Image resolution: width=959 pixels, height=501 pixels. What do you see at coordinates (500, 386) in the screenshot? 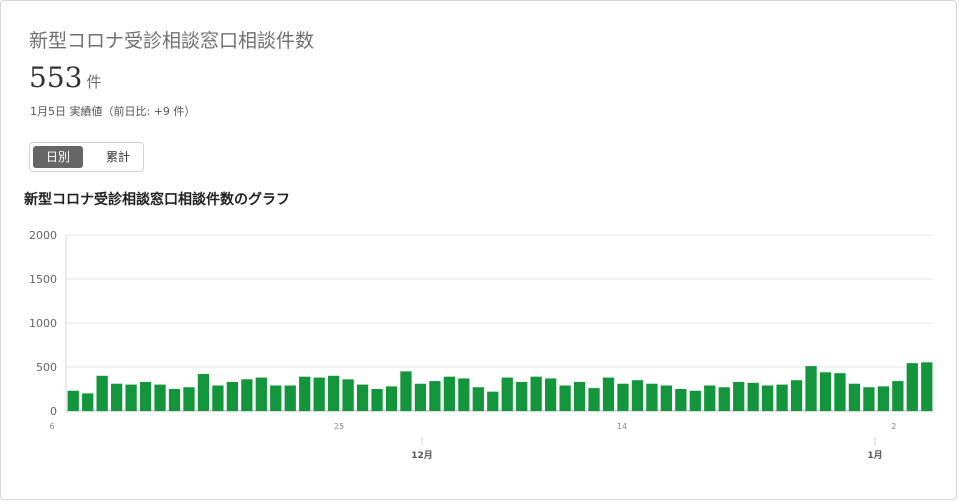
I see `bars` at bounding box center [500, 386].